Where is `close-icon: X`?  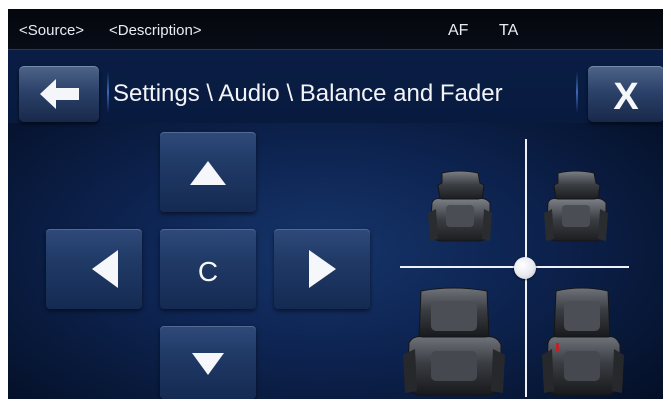 close-icon: X is located at coordinates (626, 97).